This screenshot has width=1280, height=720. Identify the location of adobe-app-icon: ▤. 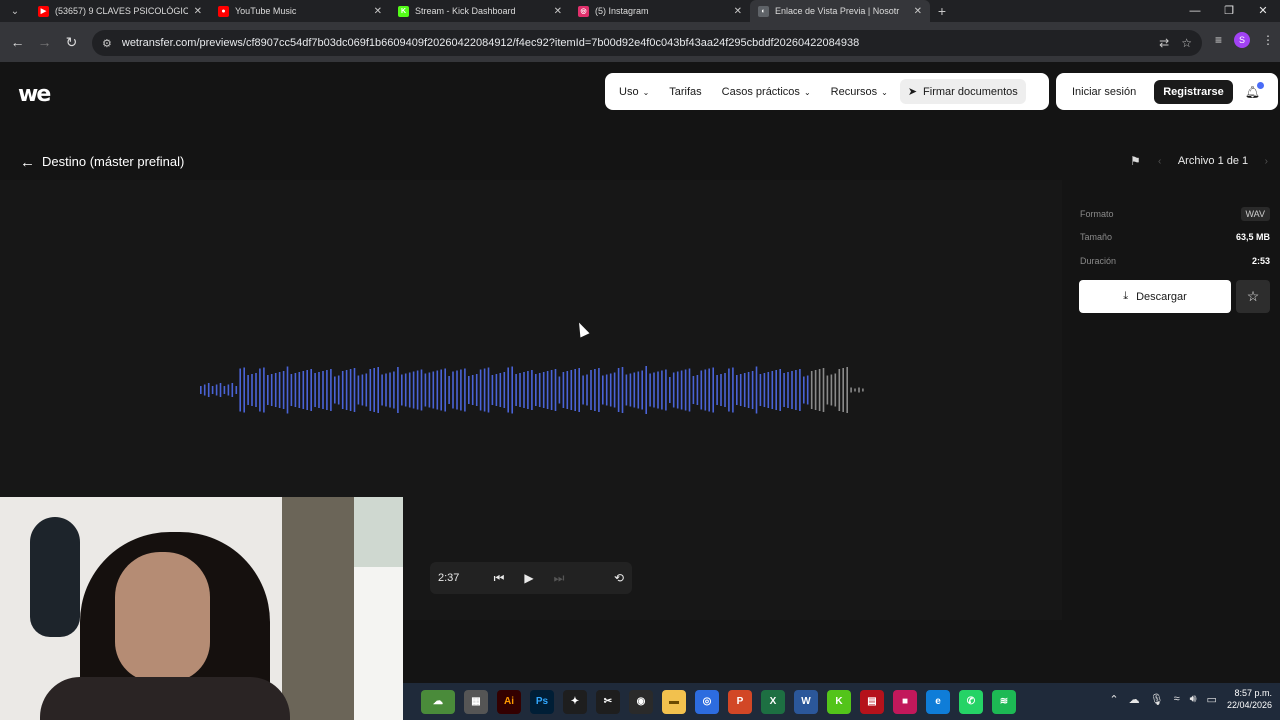
(872, 701).